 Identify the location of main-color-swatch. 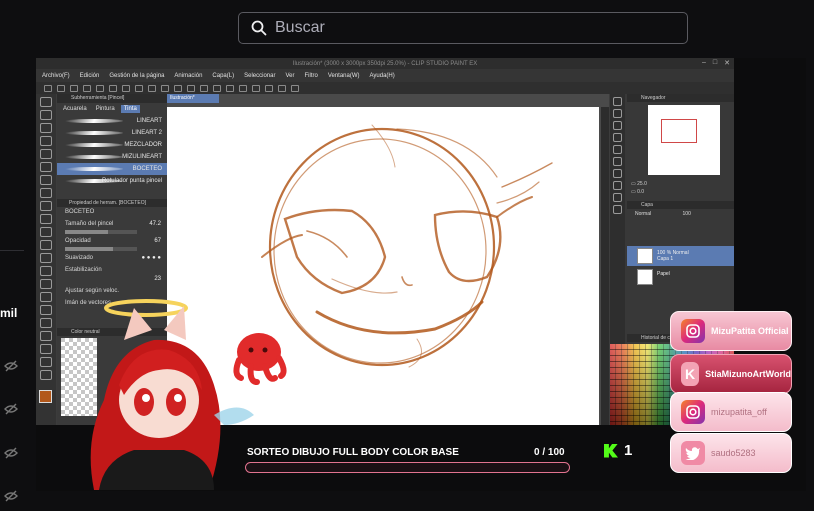
(45, 396).